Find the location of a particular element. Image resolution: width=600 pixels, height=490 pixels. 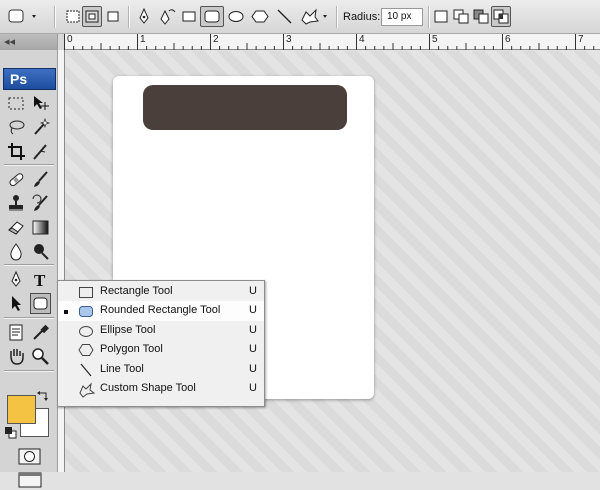

selected-bullet is located at coordinates (66, 312).